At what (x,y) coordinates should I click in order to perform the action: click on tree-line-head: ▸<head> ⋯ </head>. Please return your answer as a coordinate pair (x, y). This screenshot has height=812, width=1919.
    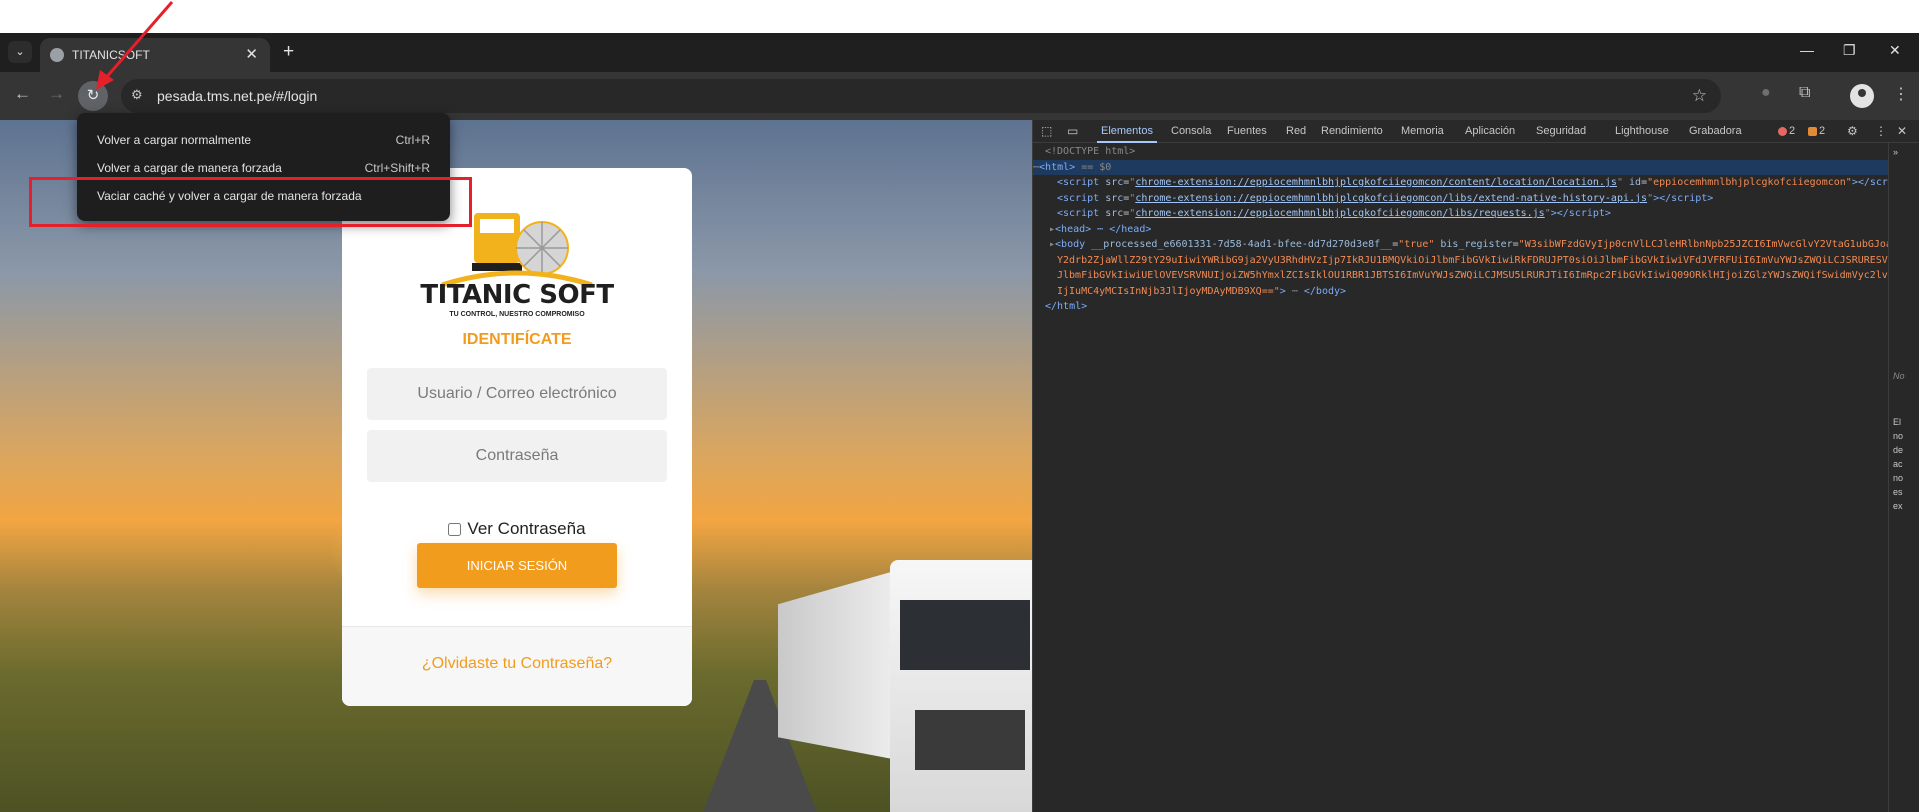
    Looking at the image, I should click on (1460, 230).